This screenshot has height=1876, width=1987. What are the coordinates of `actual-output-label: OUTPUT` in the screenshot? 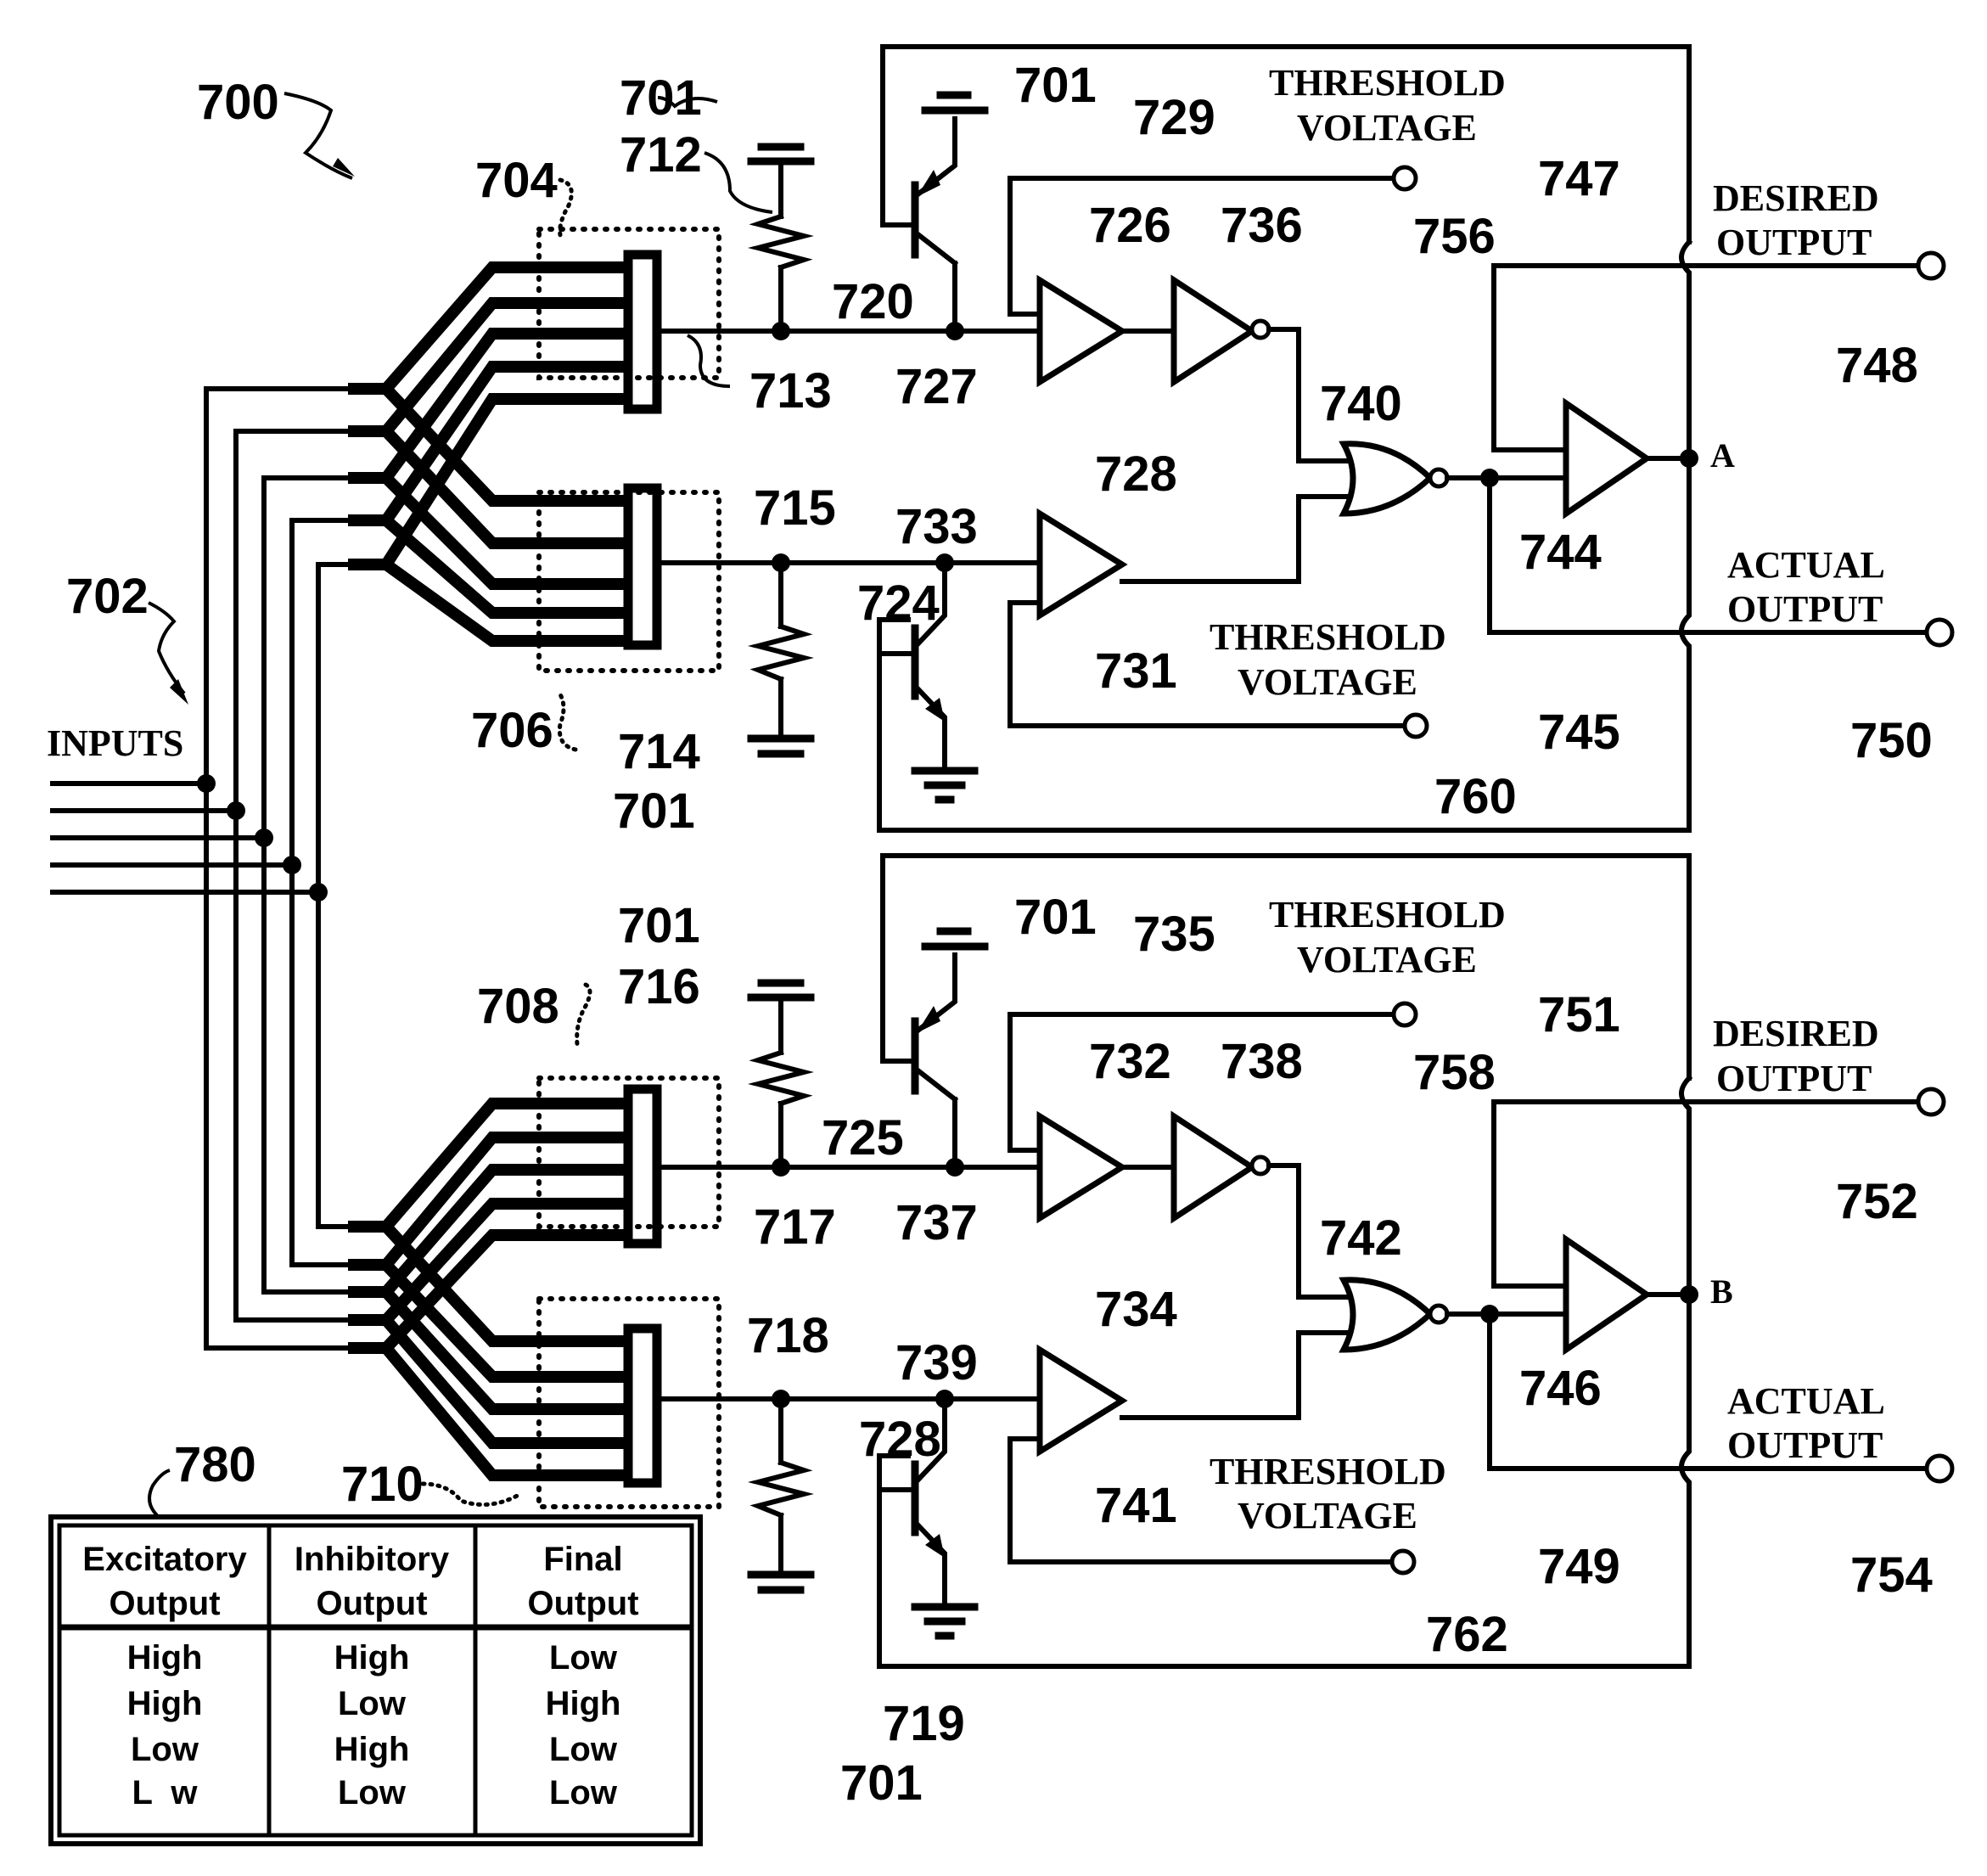 It's located at (1805, 1445).